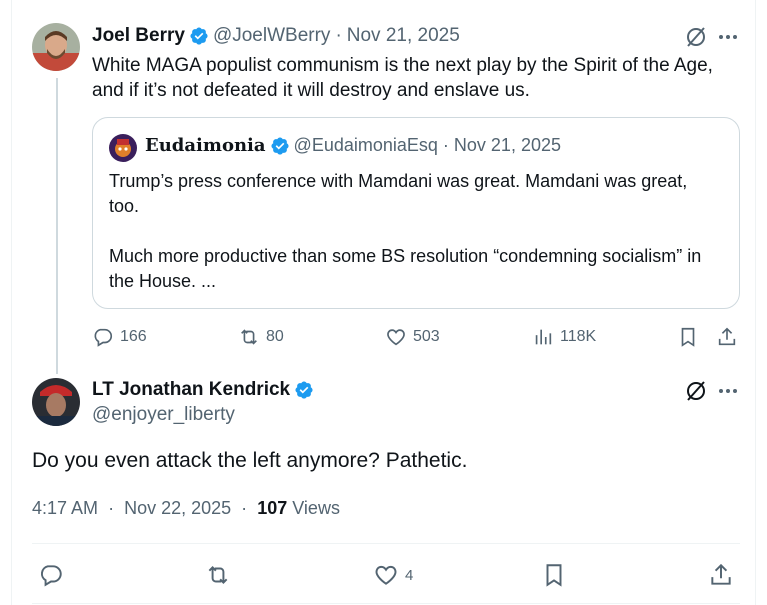  I want to click on share-button, so click(727, 337).